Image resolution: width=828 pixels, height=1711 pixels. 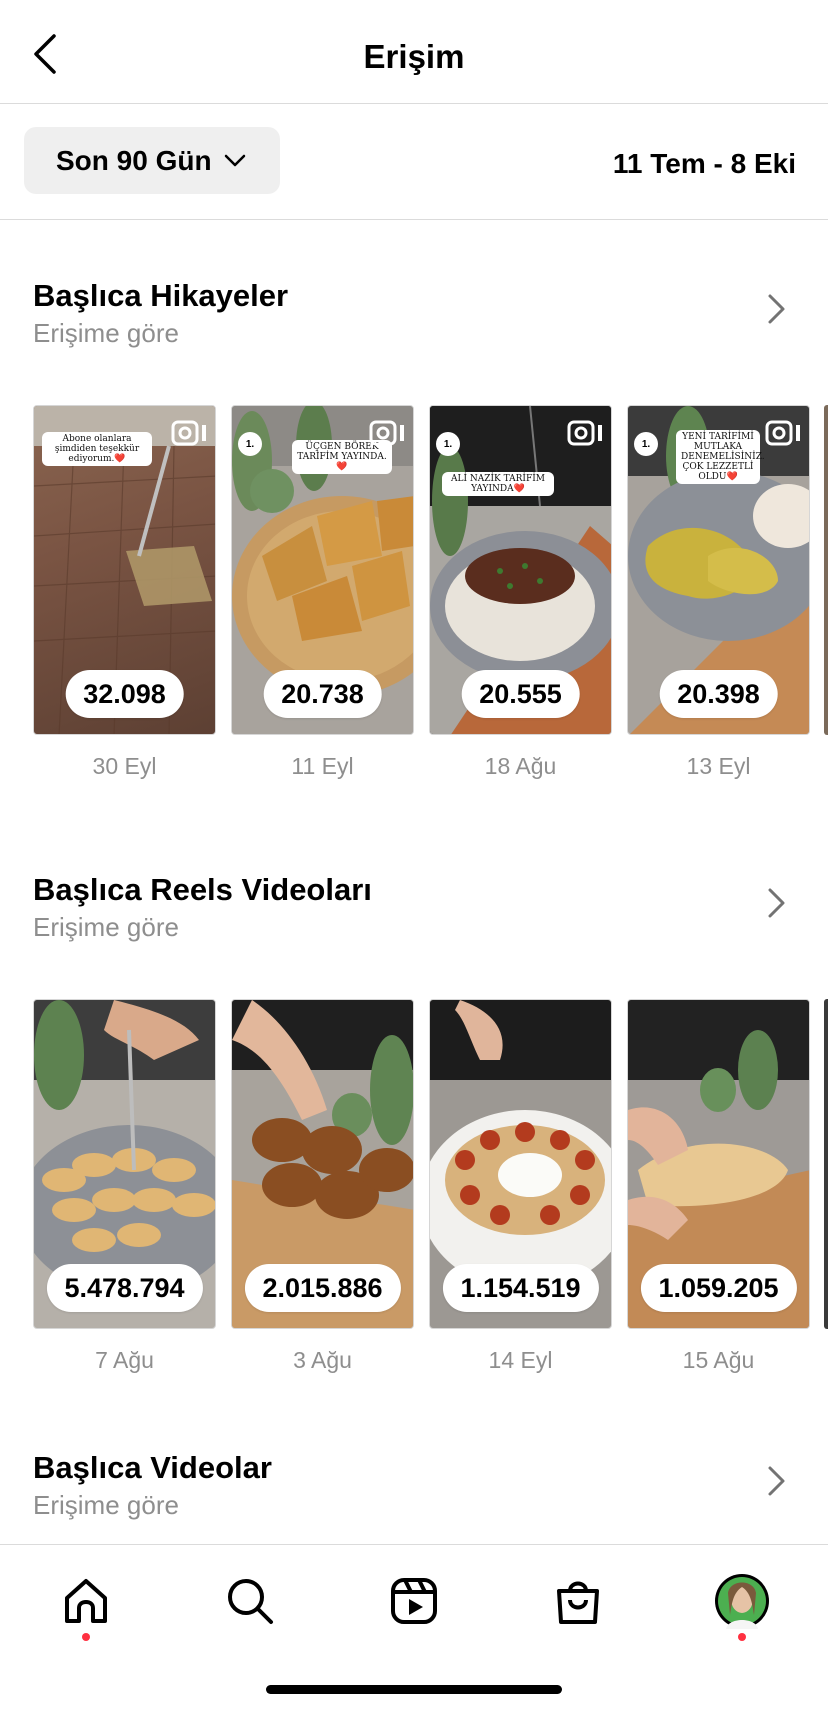 I want to click on nav-reels, so click(x=414, y=1601).